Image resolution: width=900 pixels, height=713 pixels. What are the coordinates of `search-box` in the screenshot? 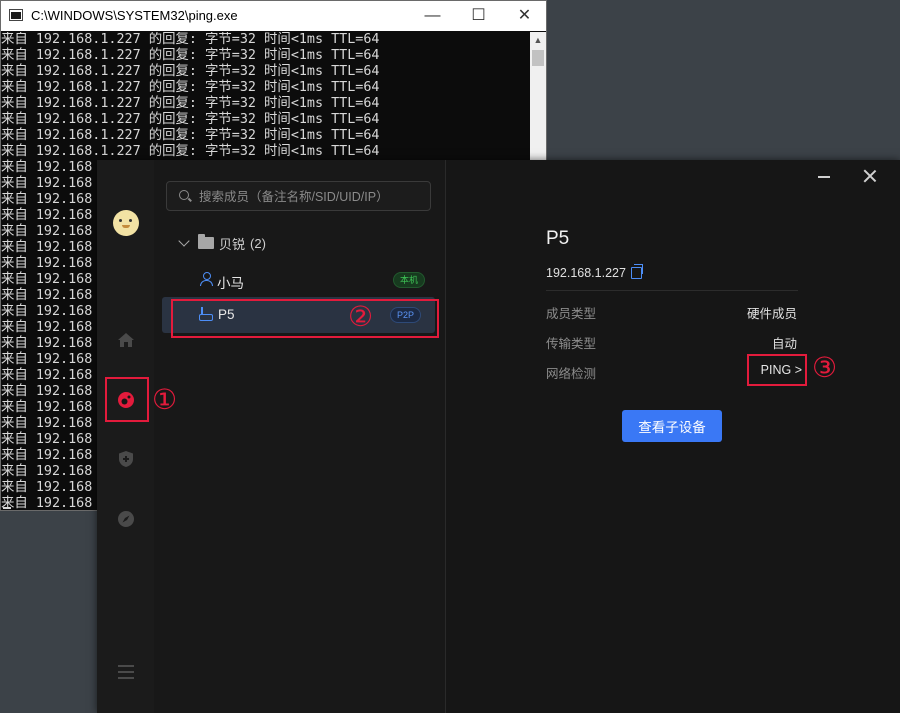 It's located at (298, 196).